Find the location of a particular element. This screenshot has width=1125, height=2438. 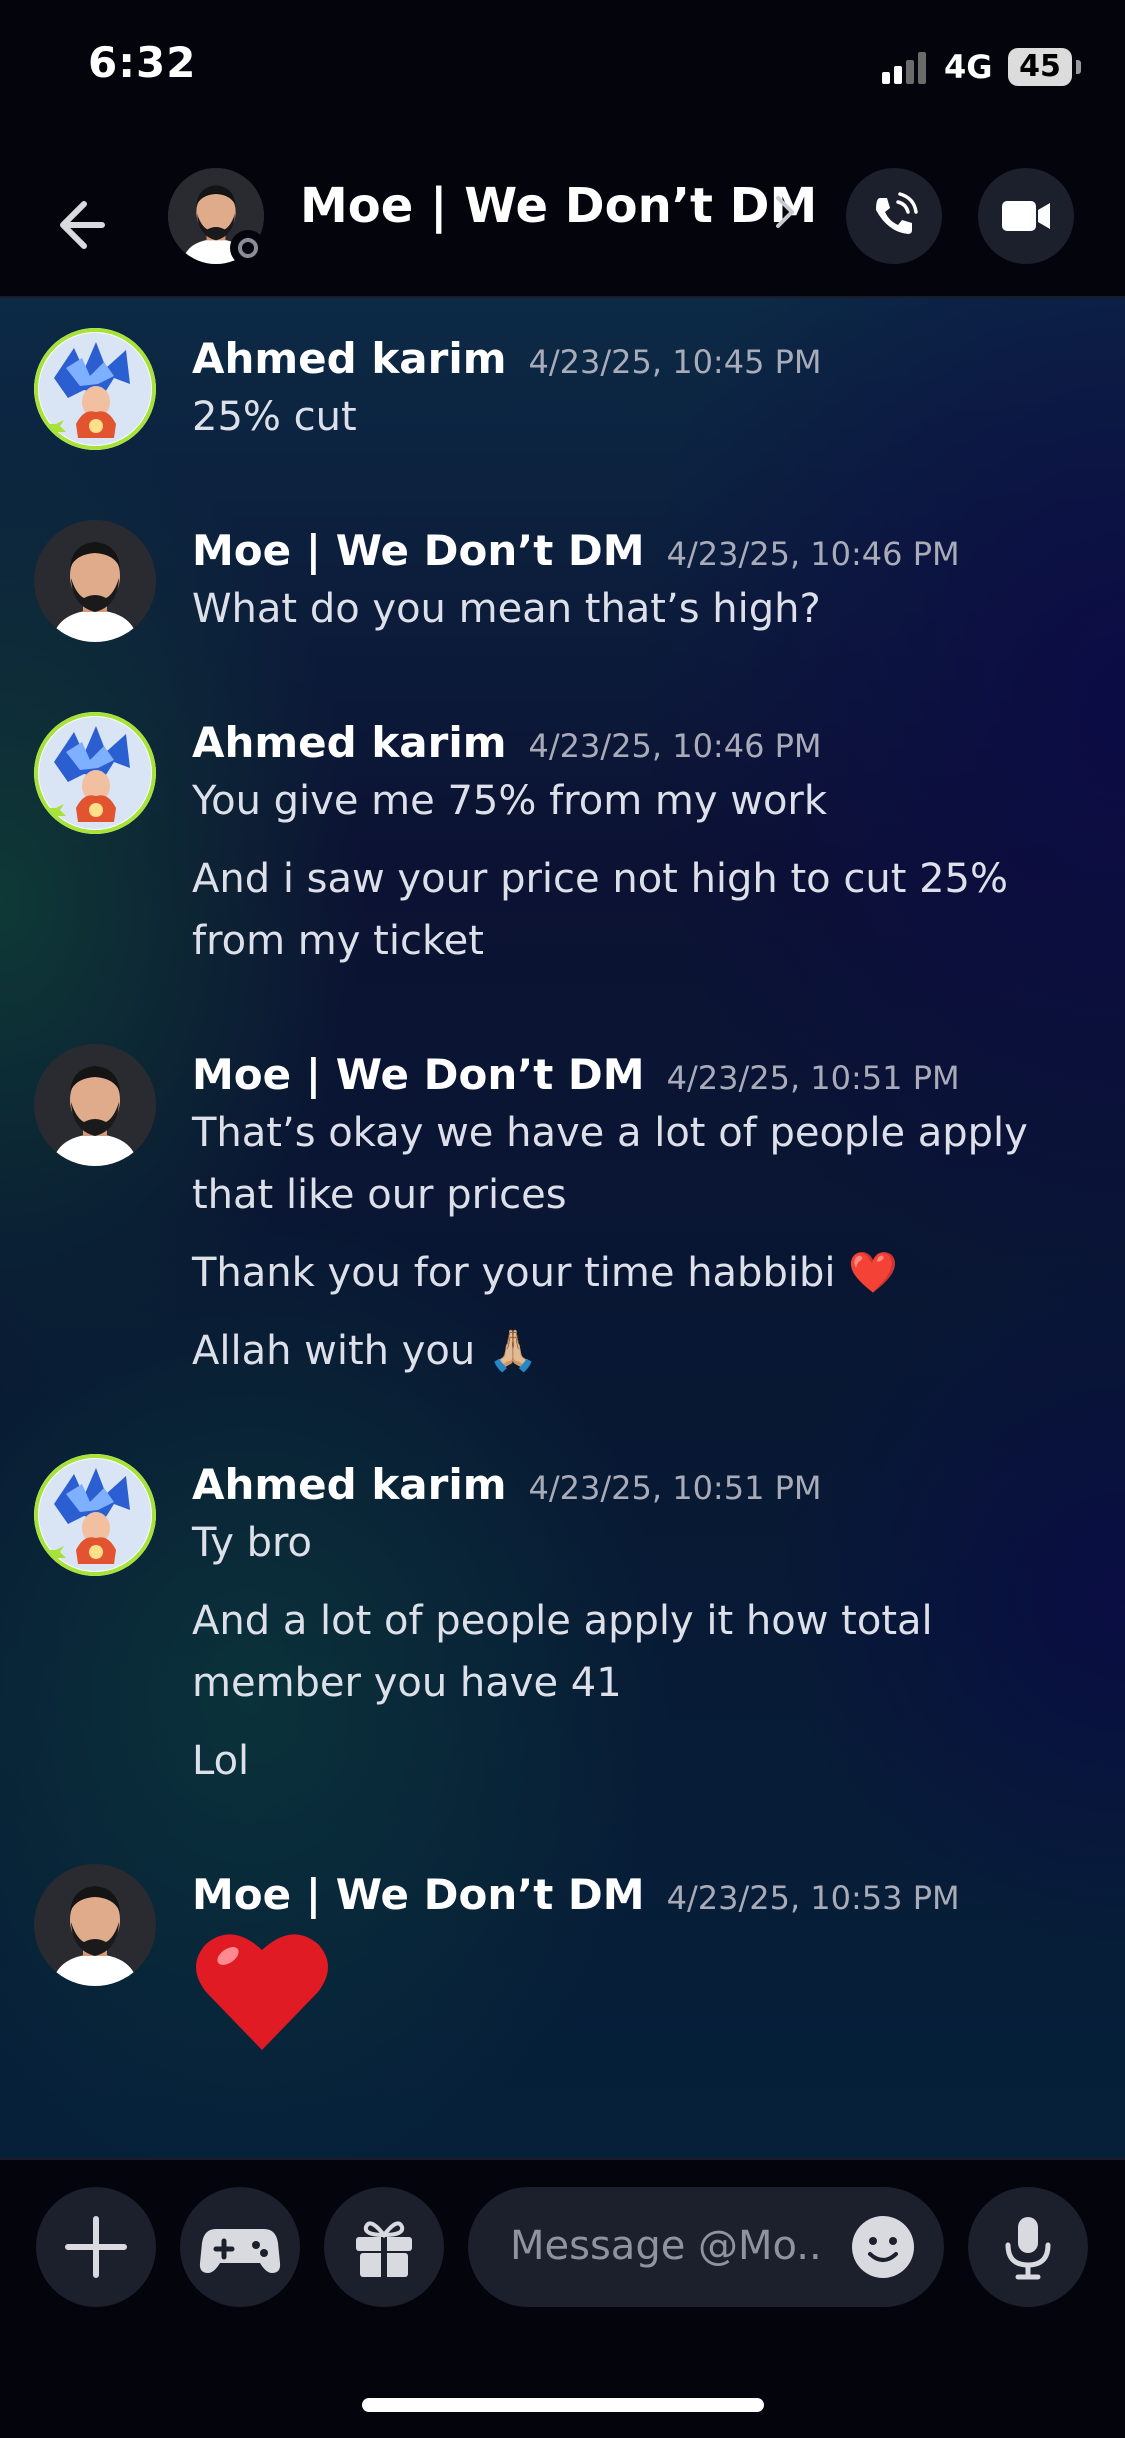

message-text: member you have 41 is located at coordinates (407, 1683).